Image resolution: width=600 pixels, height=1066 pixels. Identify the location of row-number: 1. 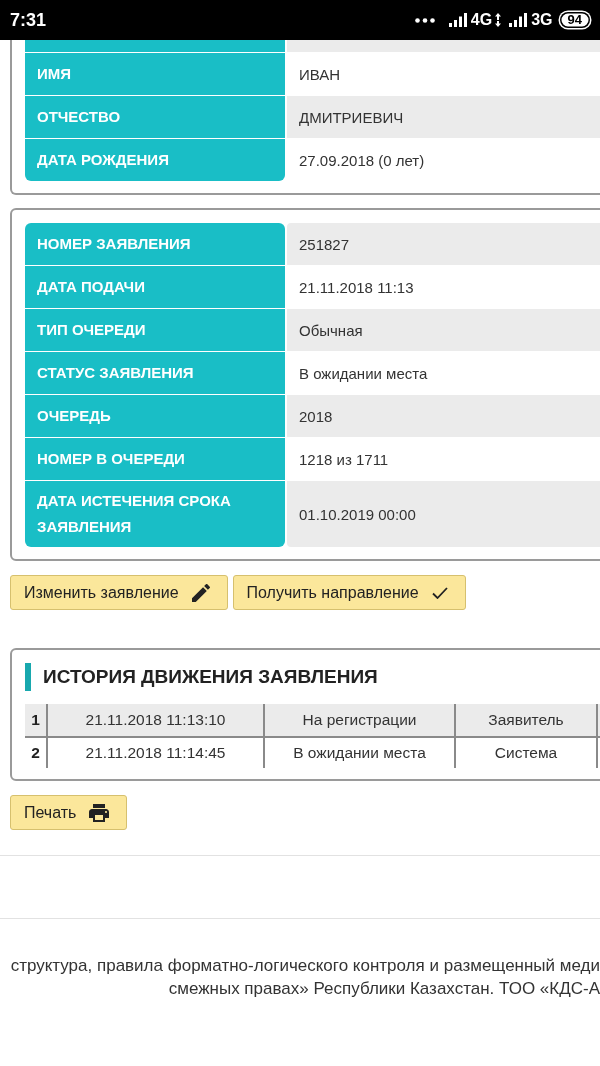
(36, 720).